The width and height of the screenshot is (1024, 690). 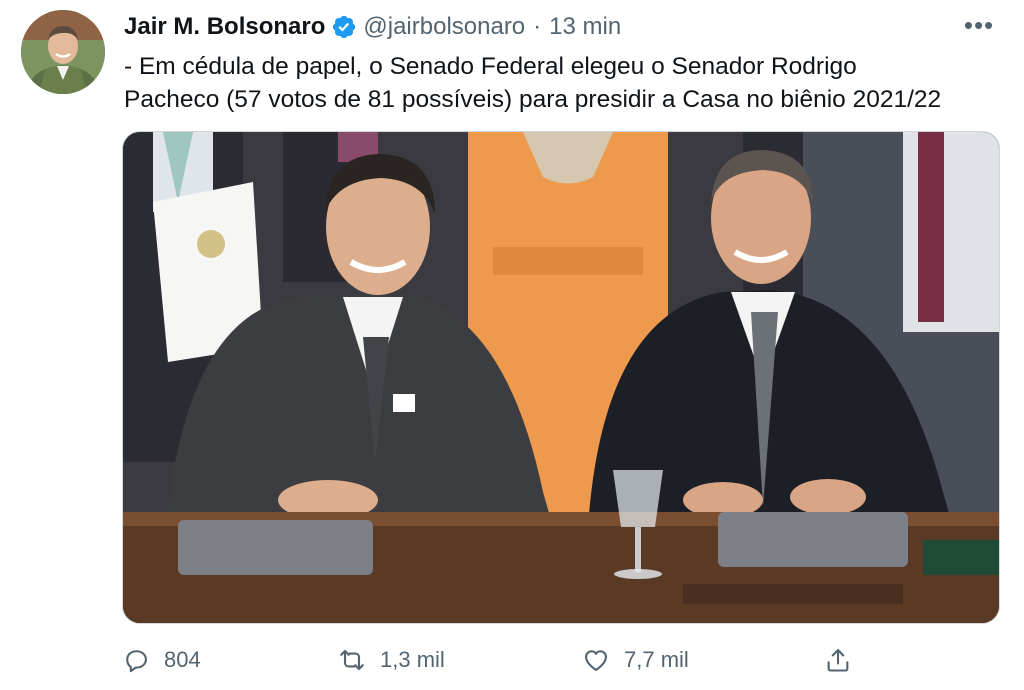 I want to click on more-options-icon: •••, so click(x=979, y=25).